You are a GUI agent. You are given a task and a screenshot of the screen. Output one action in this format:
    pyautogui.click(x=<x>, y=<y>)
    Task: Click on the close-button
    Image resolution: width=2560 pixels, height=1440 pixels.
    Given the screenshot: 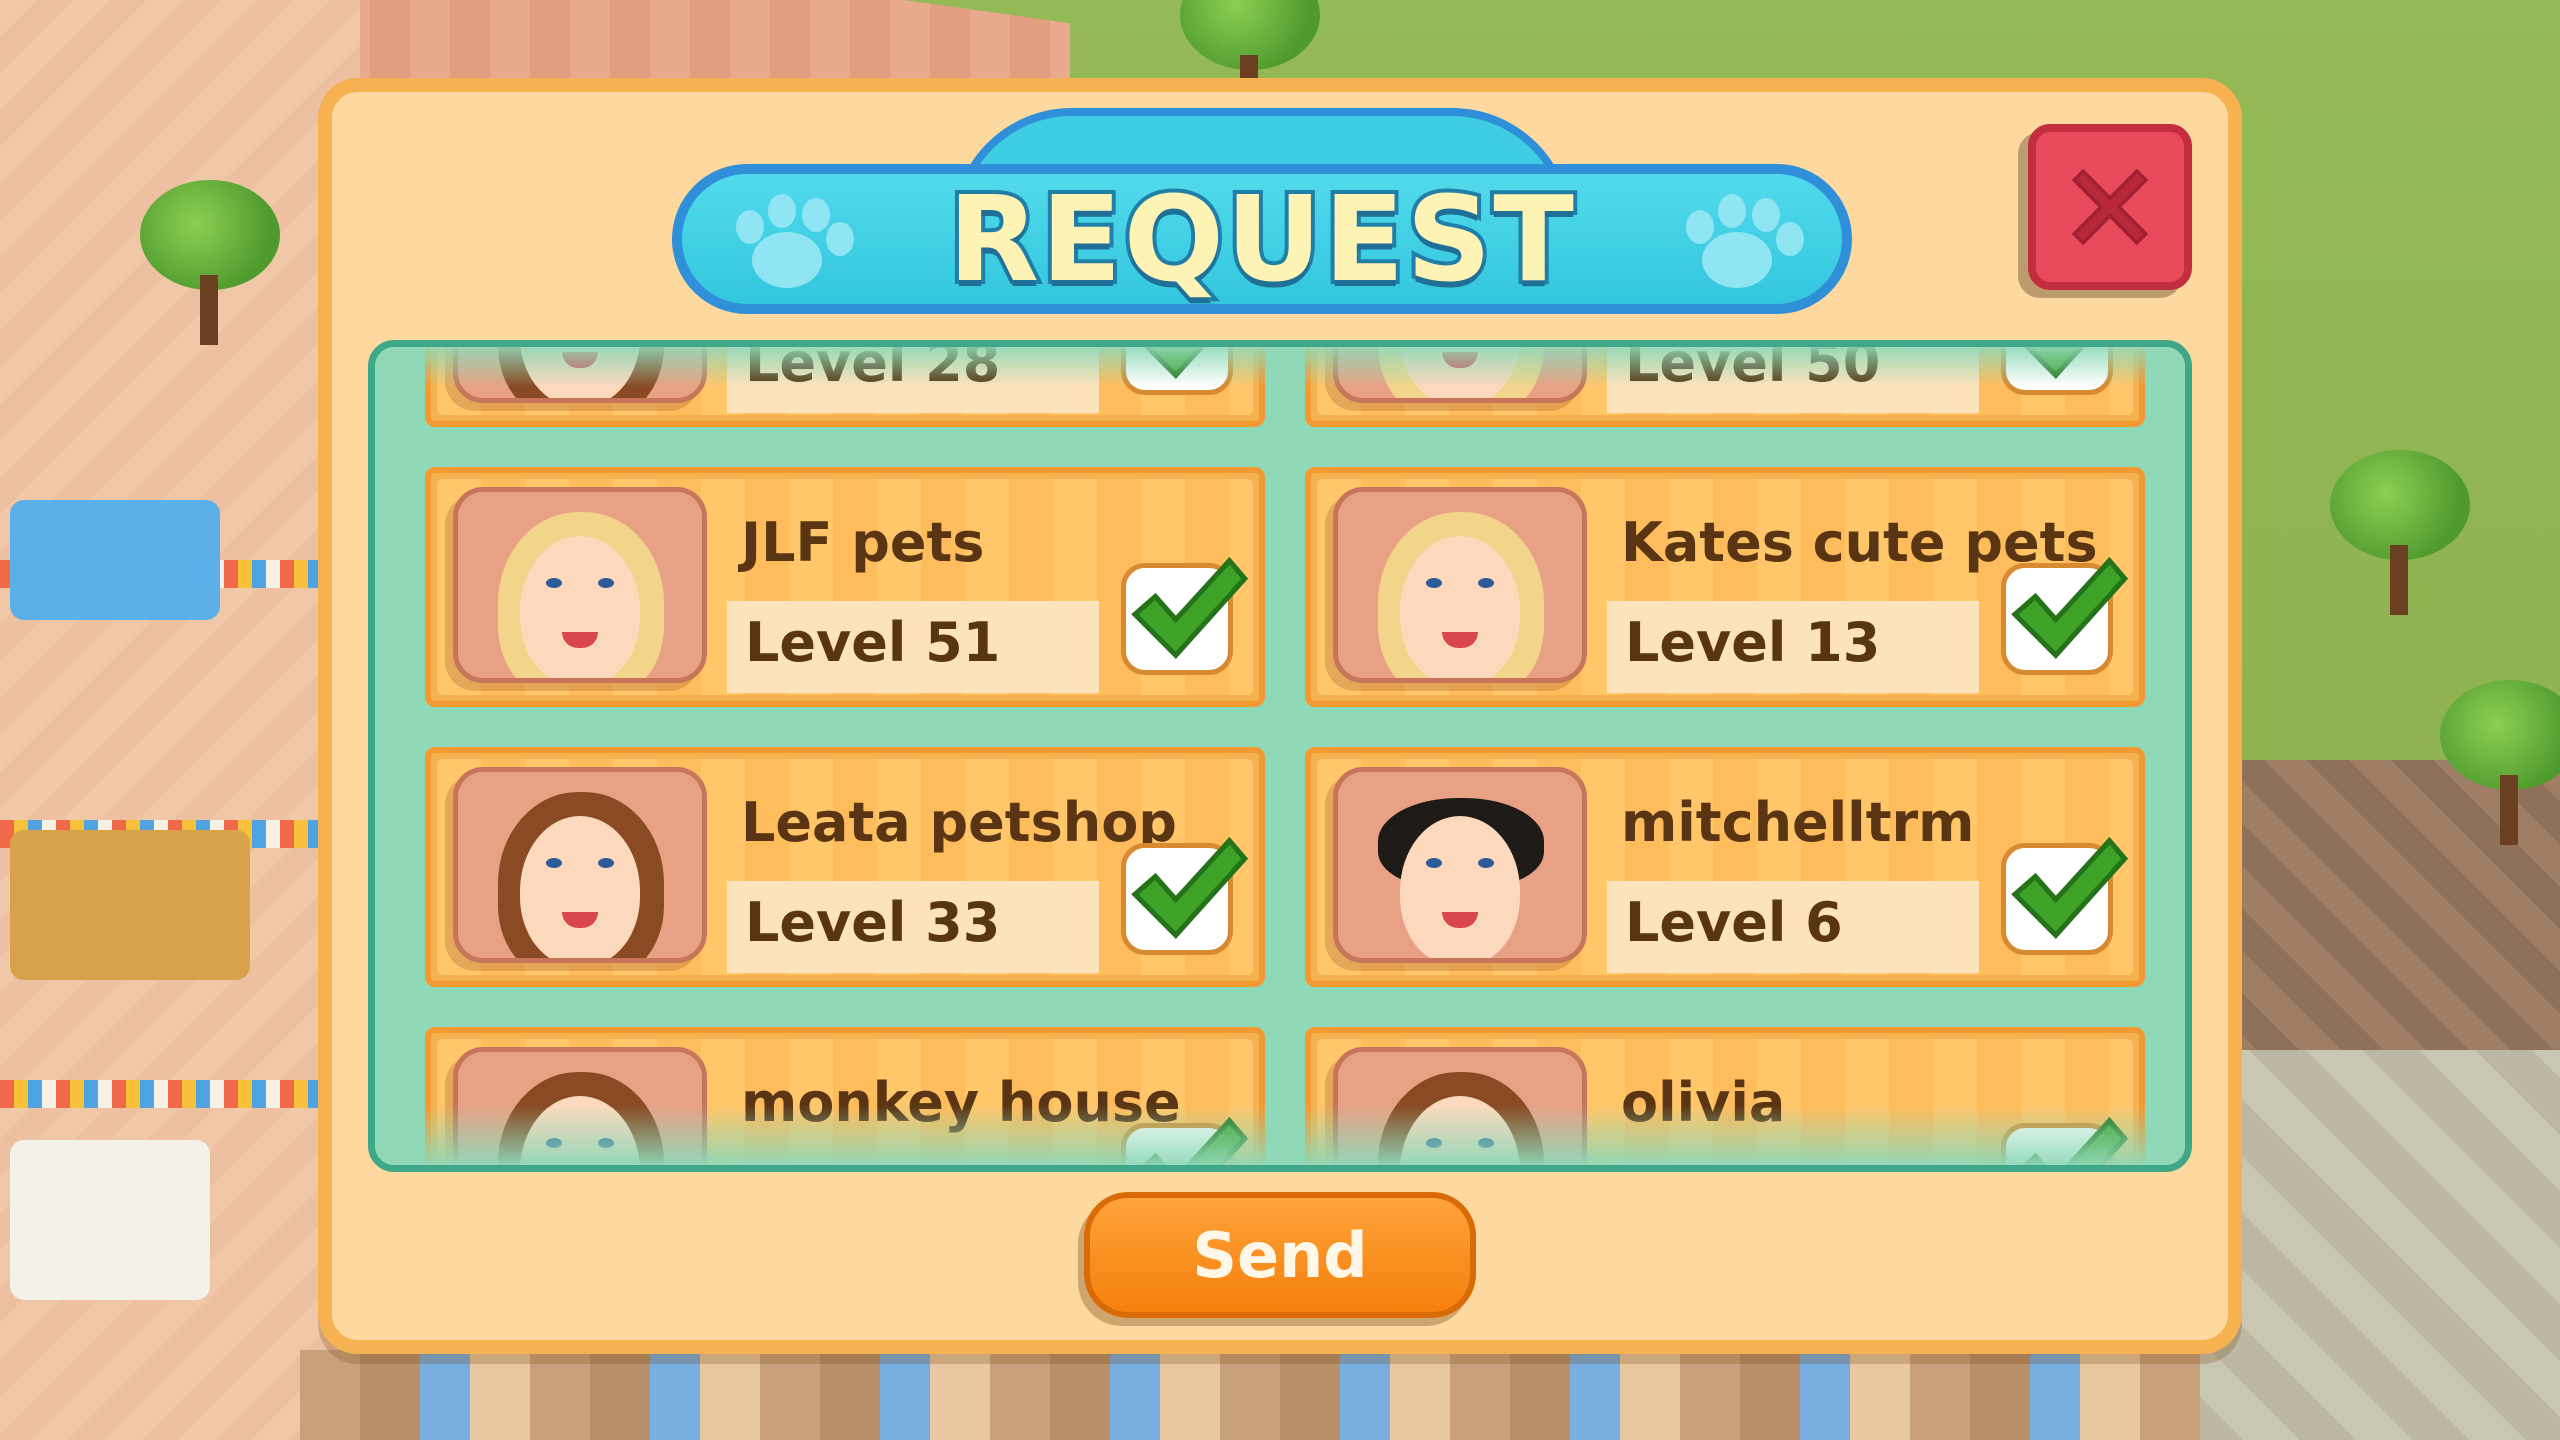 What is the action you would take?
    pyautogui.click(x=2110, y=207)
    